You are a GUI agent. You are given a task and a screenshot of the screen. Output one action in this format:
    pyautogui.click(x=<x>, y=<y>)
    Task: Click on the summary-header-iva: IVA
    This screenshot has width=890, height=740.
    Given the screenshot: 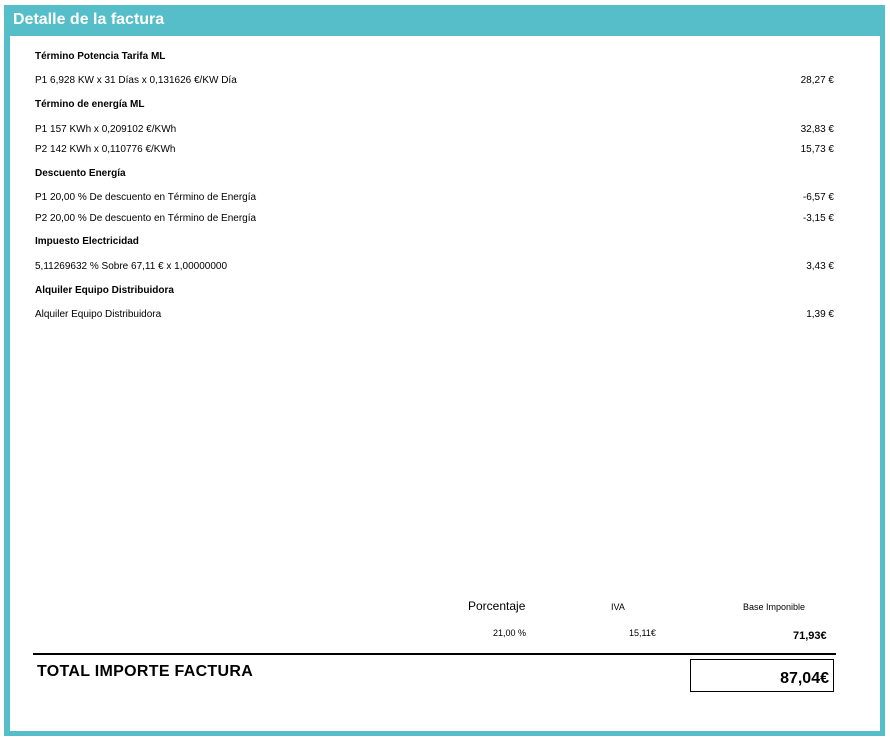 What is the action you would take?
    pyautogui.click(x=618, y=607)
    